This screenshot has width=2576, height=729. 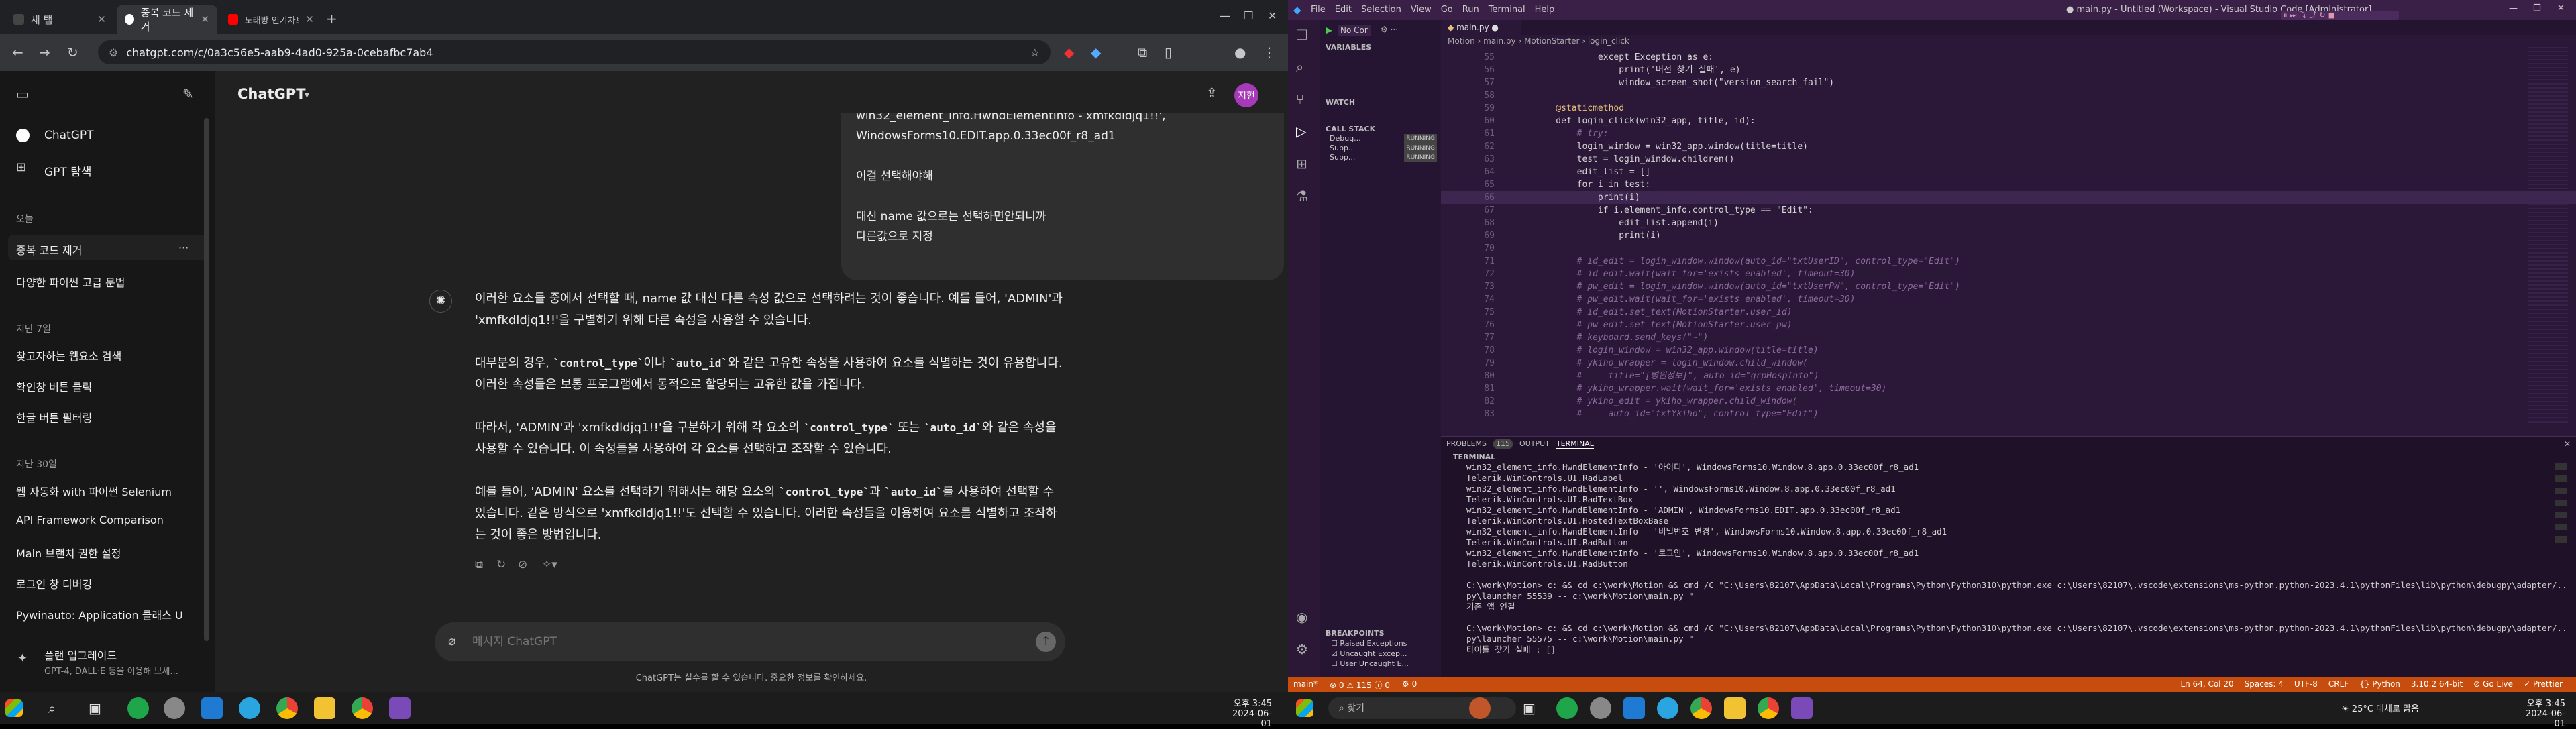 What do you see at coordinates (167, 20) in the screenshot?
I see `tab-chatgpt: 중복 코드 제거 ✕` at bounding box center [167, 20].